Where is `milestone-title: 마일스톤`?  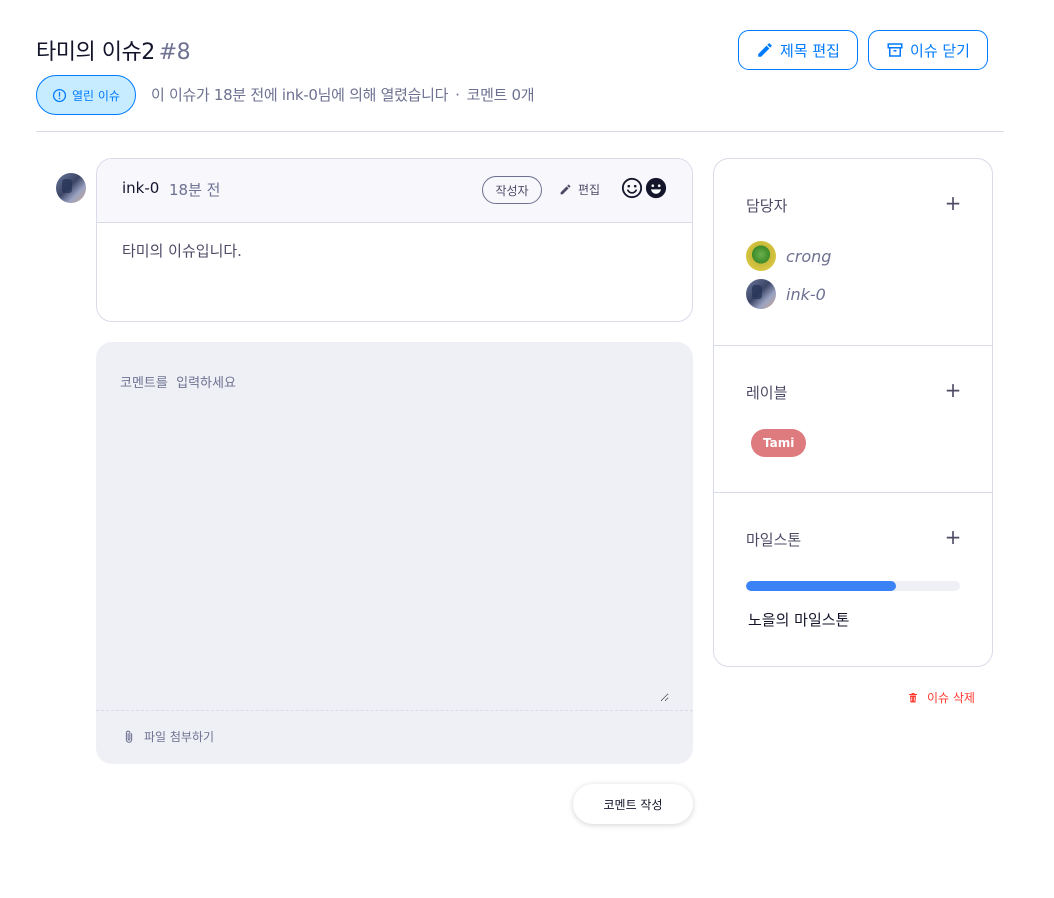
milestone-title: 마일스톤 is located at coordinates (774, 540).